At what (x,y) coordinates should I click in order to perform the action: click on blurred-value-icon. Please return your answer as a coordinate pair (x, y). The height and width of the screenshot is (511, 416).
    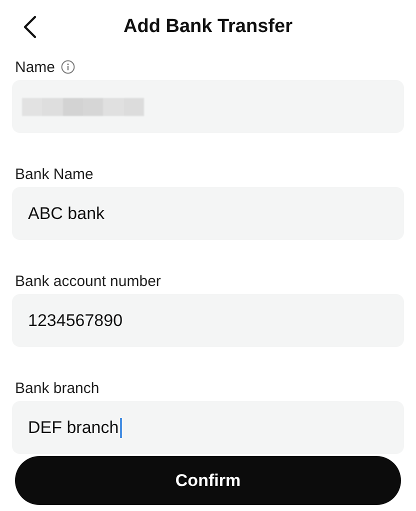
    Looking at the image, I should click on (83, 107).